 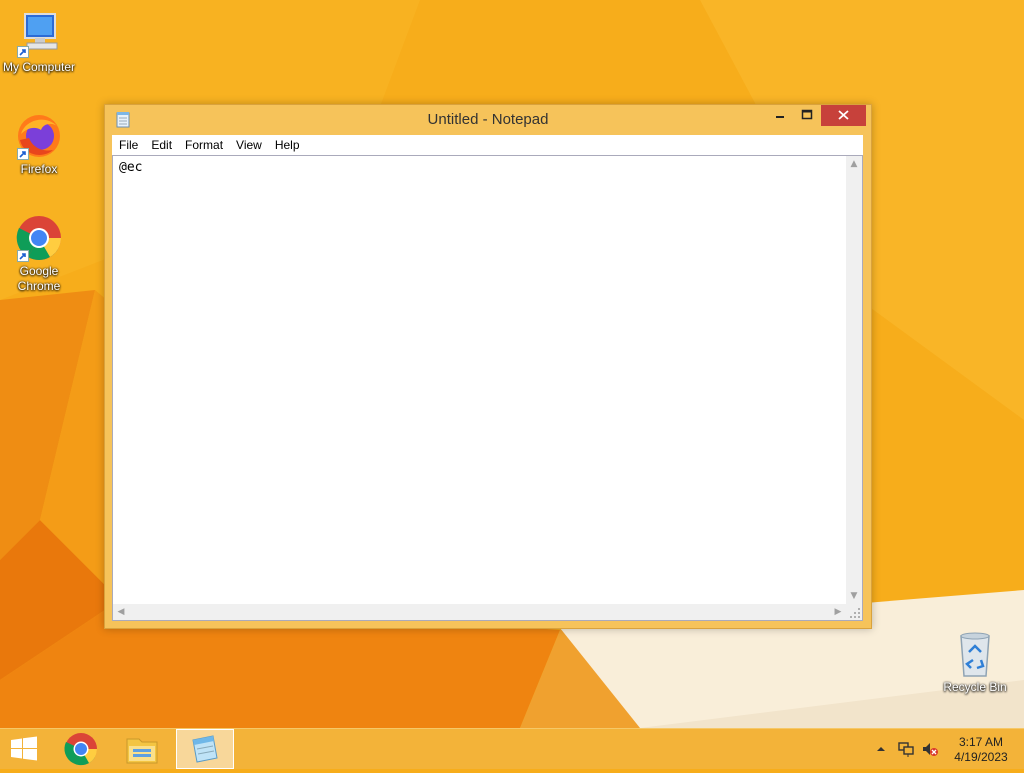 I want to click on network-icon, so click(x=906, y=749).